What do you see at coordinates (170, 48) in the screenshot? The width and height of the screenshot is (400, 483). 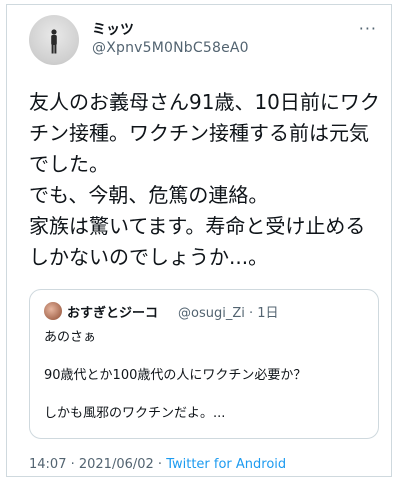 I see `author-handle: @Xpnv5M0NbC58eA0` at bounding box center [170, 48].